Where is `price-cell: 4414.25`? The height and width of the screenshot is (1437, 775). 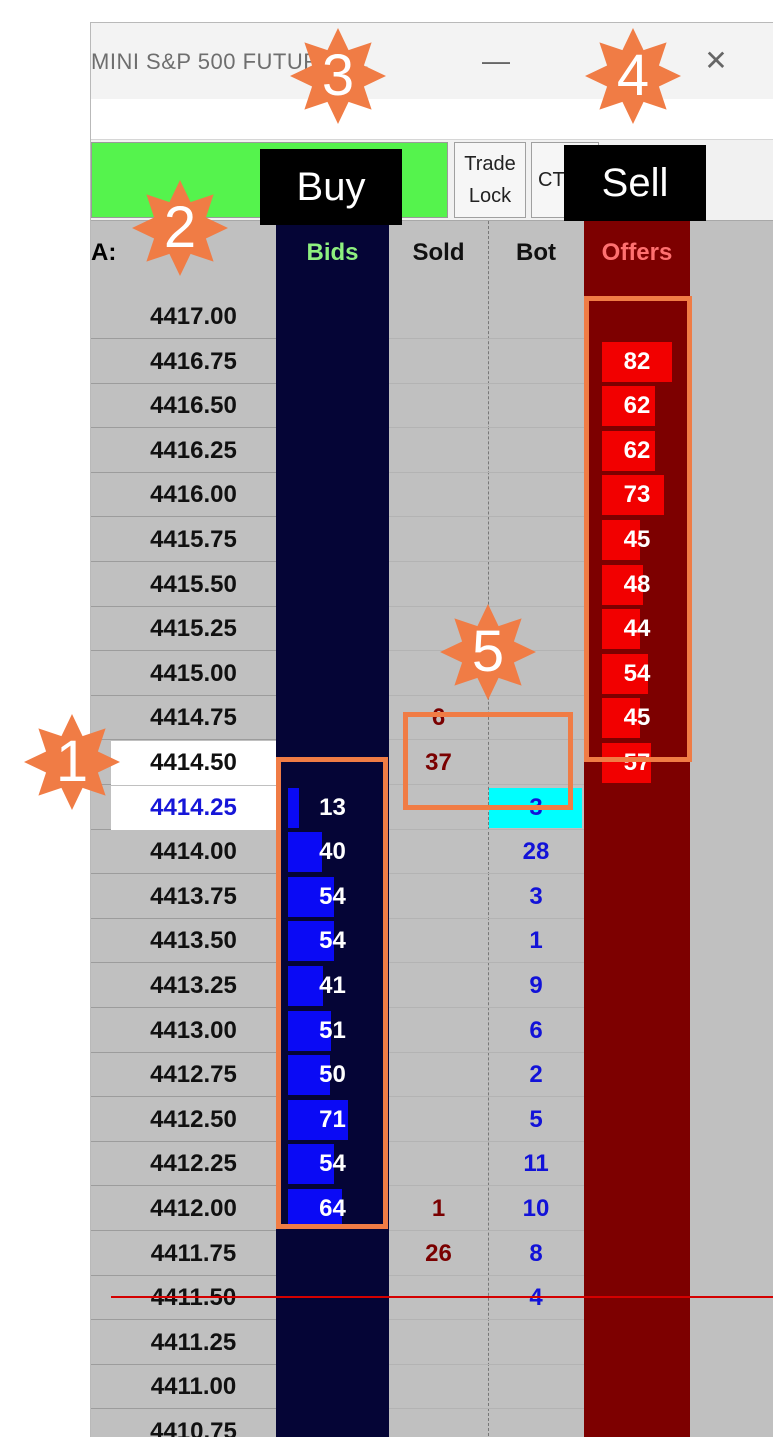
price-cell: 4414.25 is located at coordinates (193, 807).